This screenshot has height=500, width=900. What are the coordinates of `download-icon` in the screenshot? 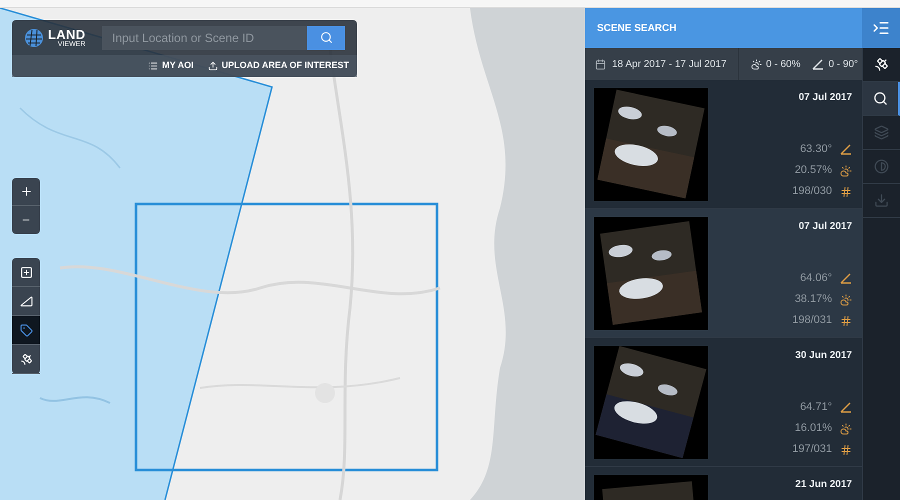 It's located at (881, 200).